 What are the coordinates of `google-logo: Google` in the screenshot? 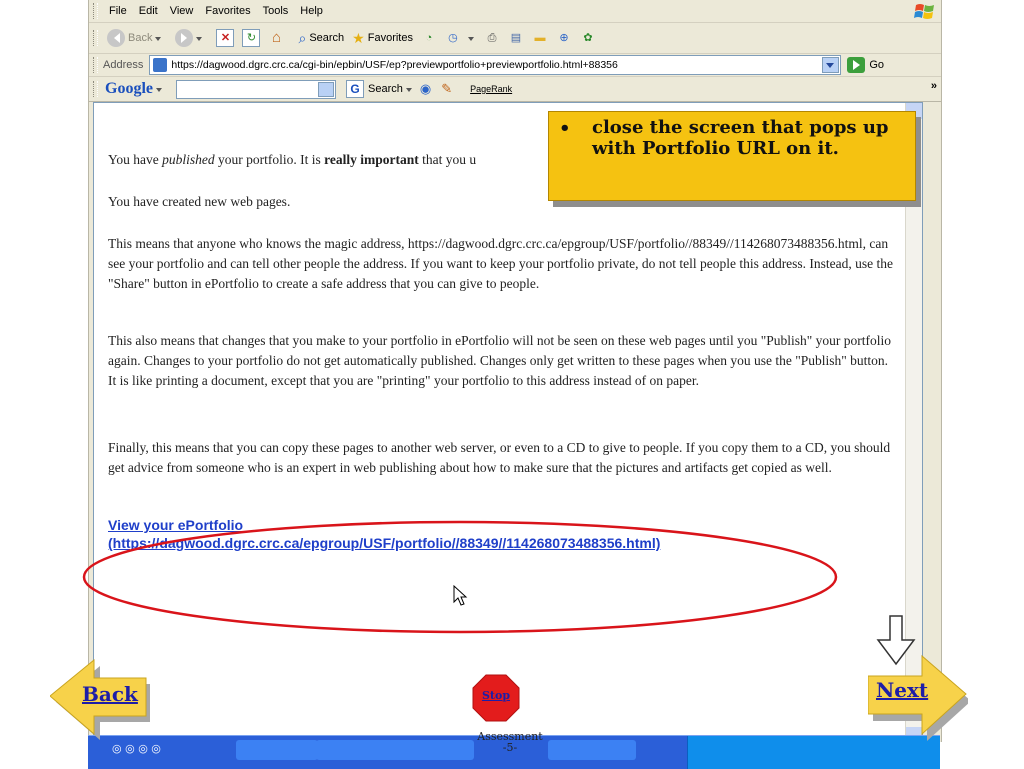 It's located at (129, 89).